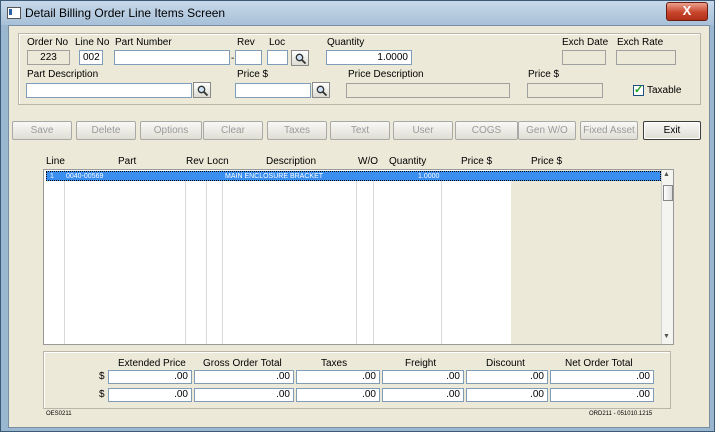 The image size is (715, 432). I want to click on col-header-rev: Rev, so click(195, 161).